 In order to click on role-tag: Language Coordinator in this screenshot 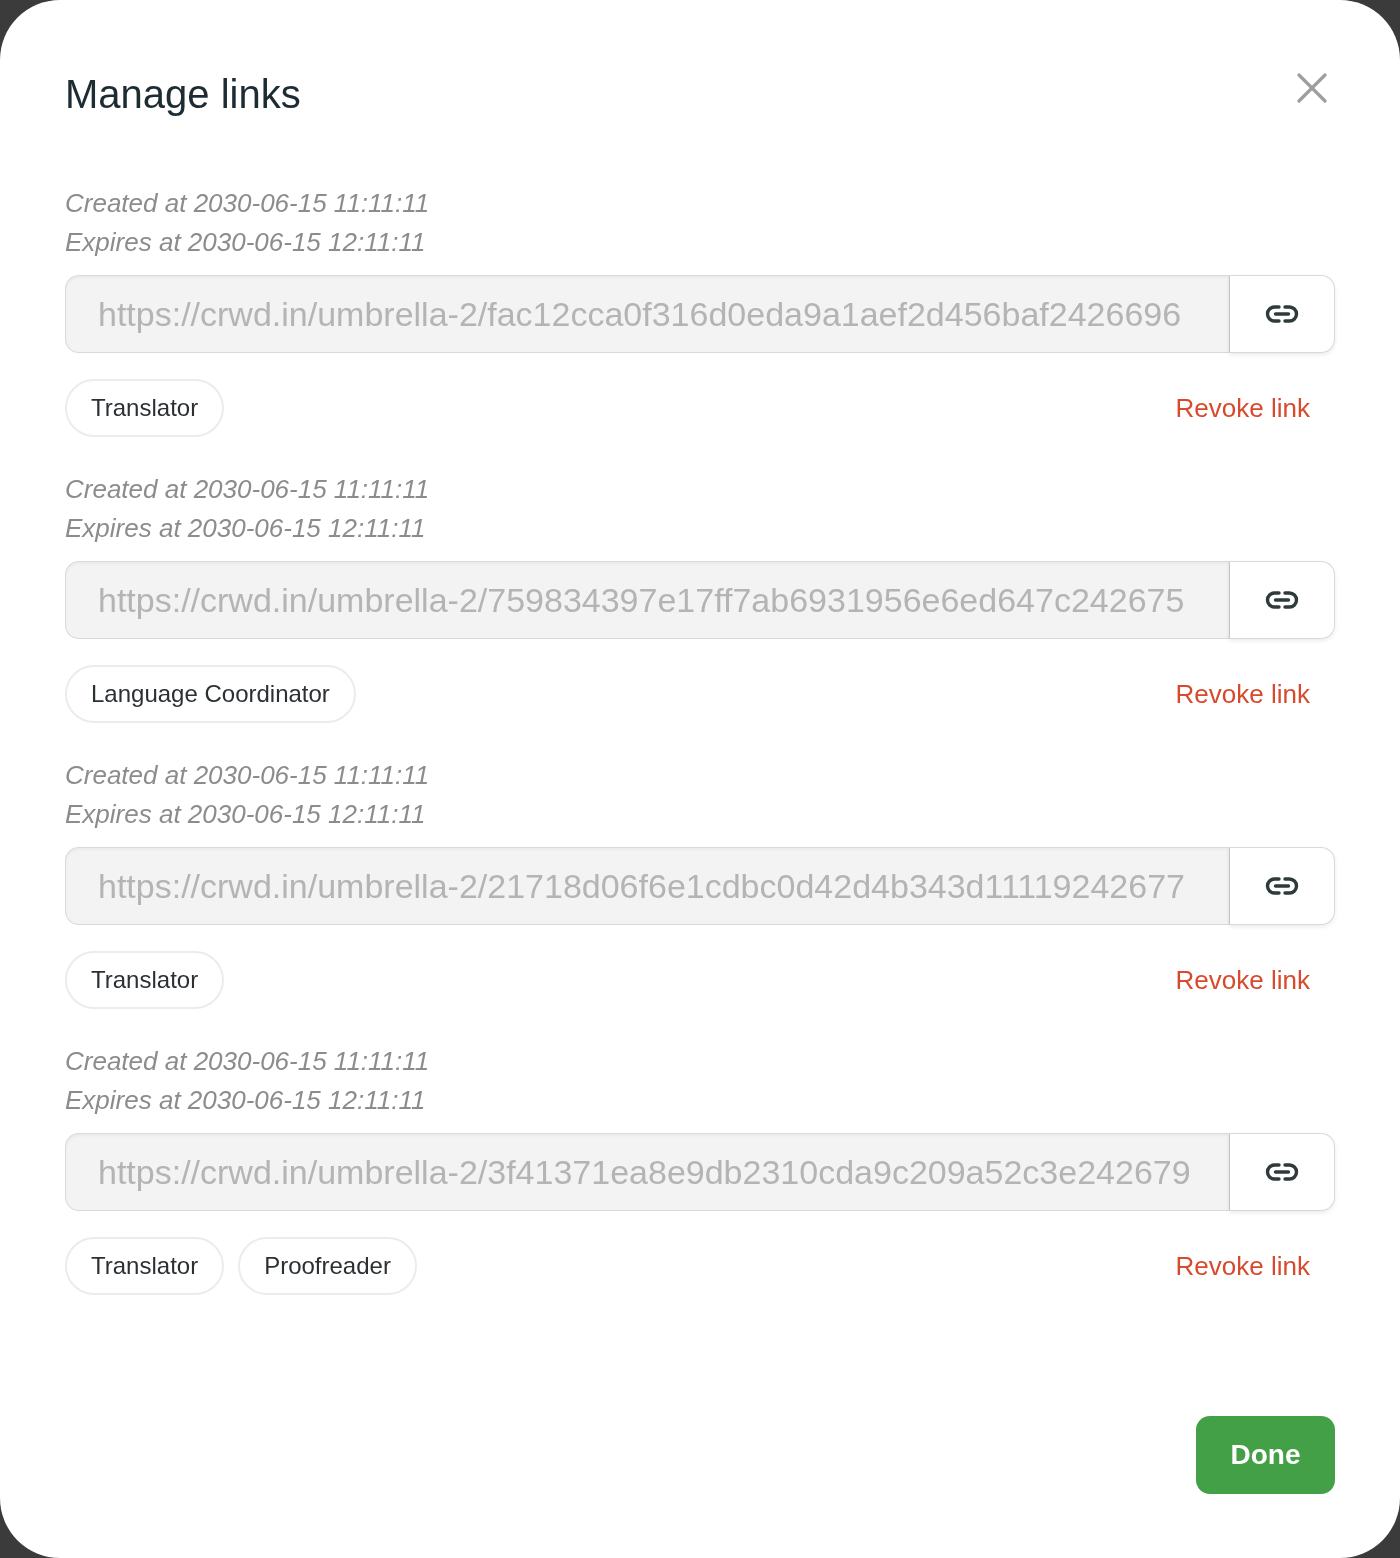, I will do `click(210, 694)`.